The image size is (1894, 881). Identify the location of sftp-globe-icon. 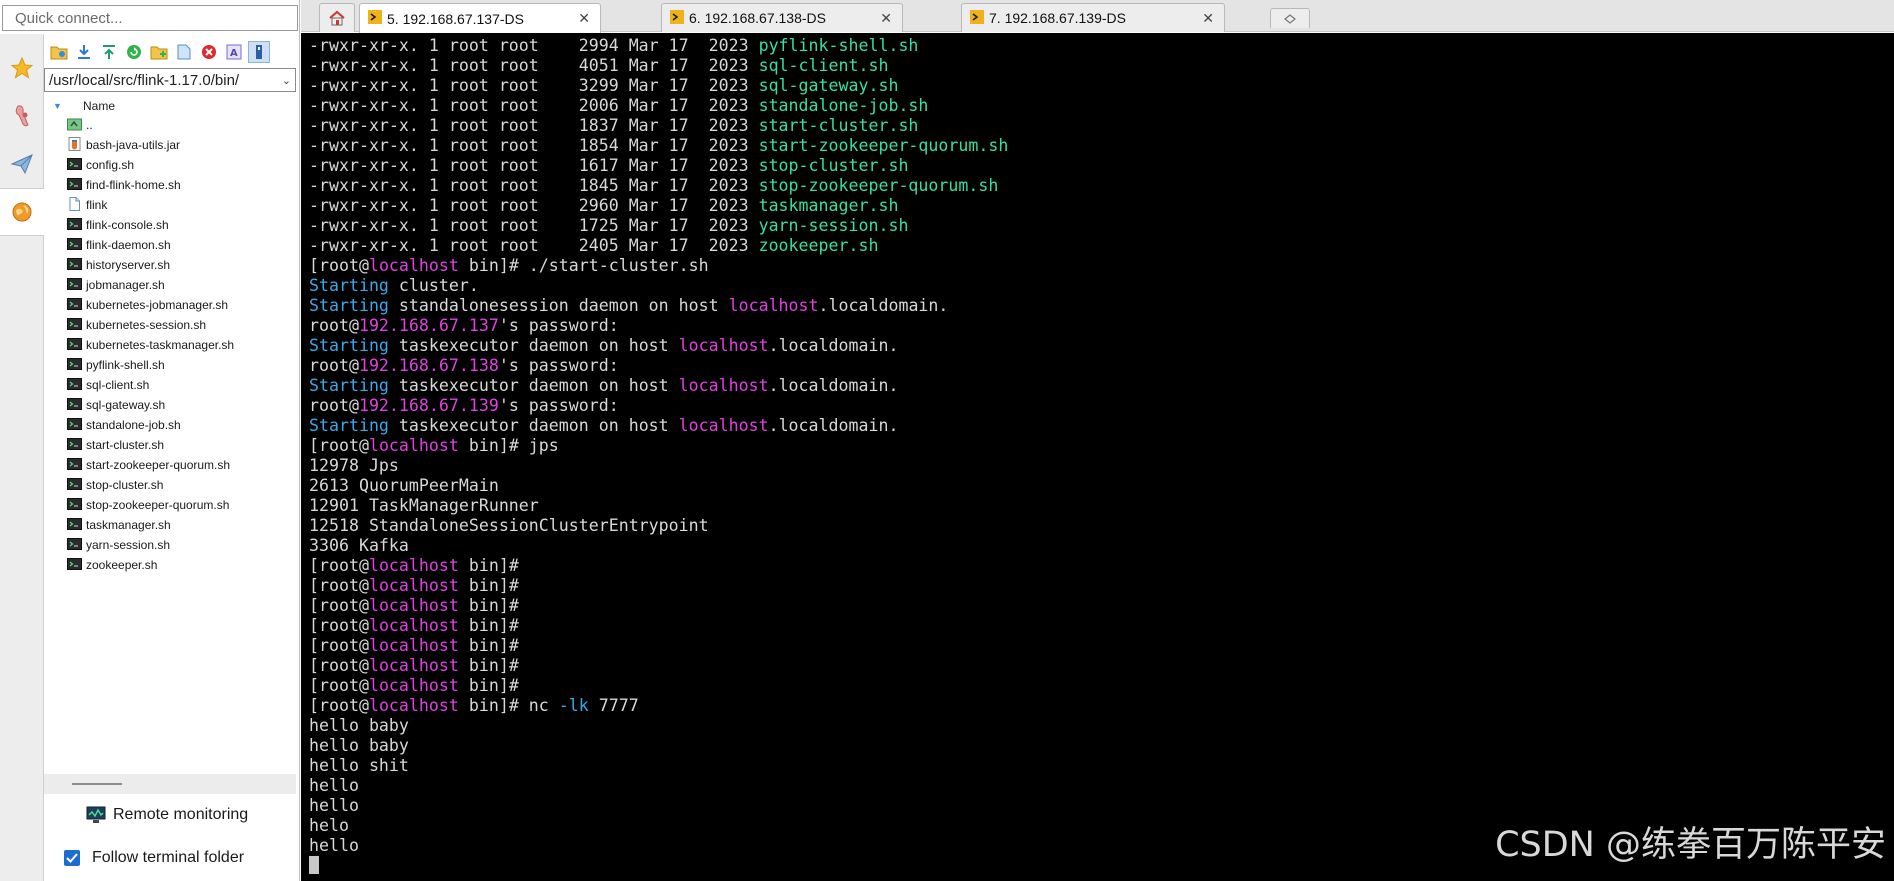
(22, 212).